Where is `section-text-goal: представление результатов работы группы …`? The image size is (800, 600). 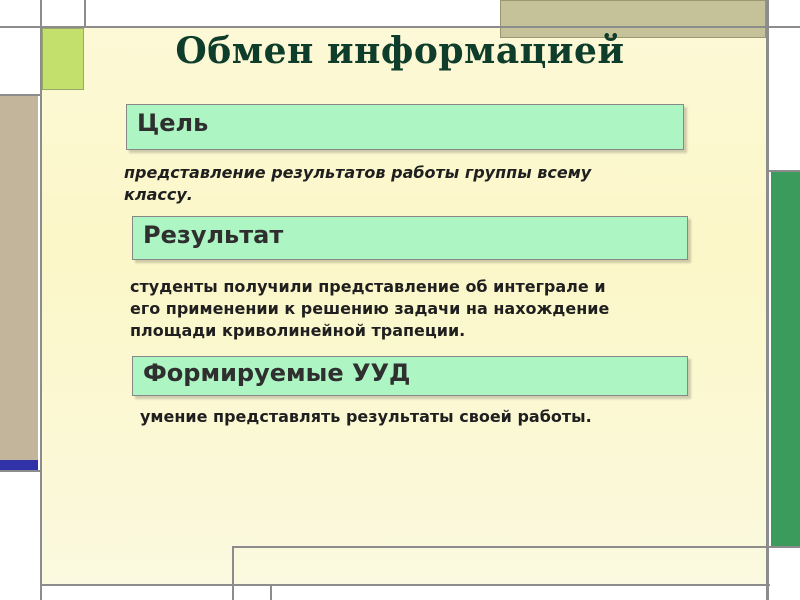 section-text-goal: представление результатов работы группы … is located at coordinates (404, 184).